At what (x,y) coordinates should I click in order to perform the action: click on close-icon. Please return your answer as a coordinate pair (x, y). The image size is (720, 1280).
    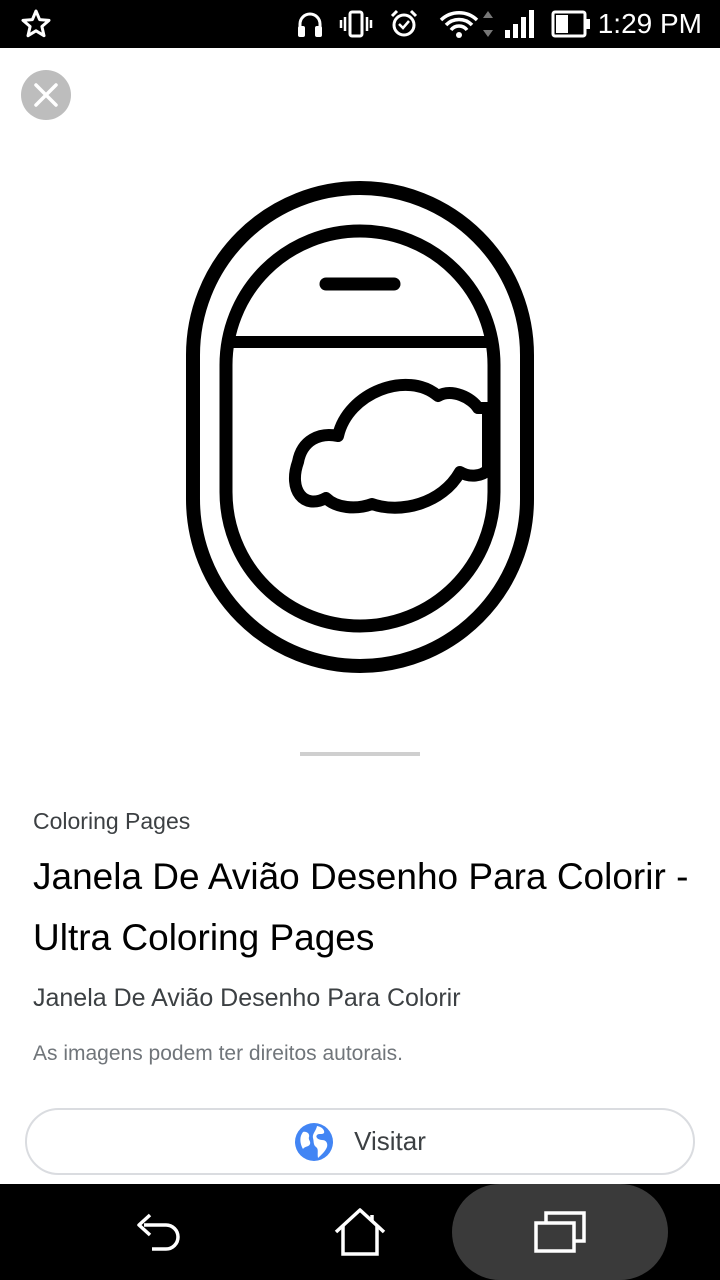
    Looking at the image, I should click on (46, 95).